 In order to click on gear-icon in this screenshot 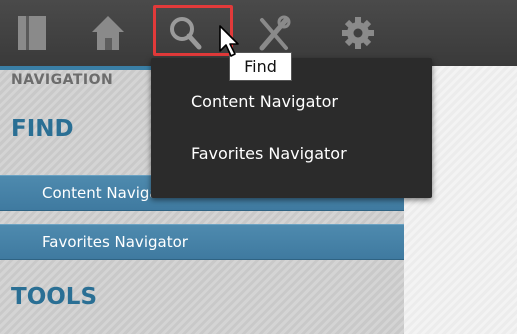, I will do `click(358, 33)`.